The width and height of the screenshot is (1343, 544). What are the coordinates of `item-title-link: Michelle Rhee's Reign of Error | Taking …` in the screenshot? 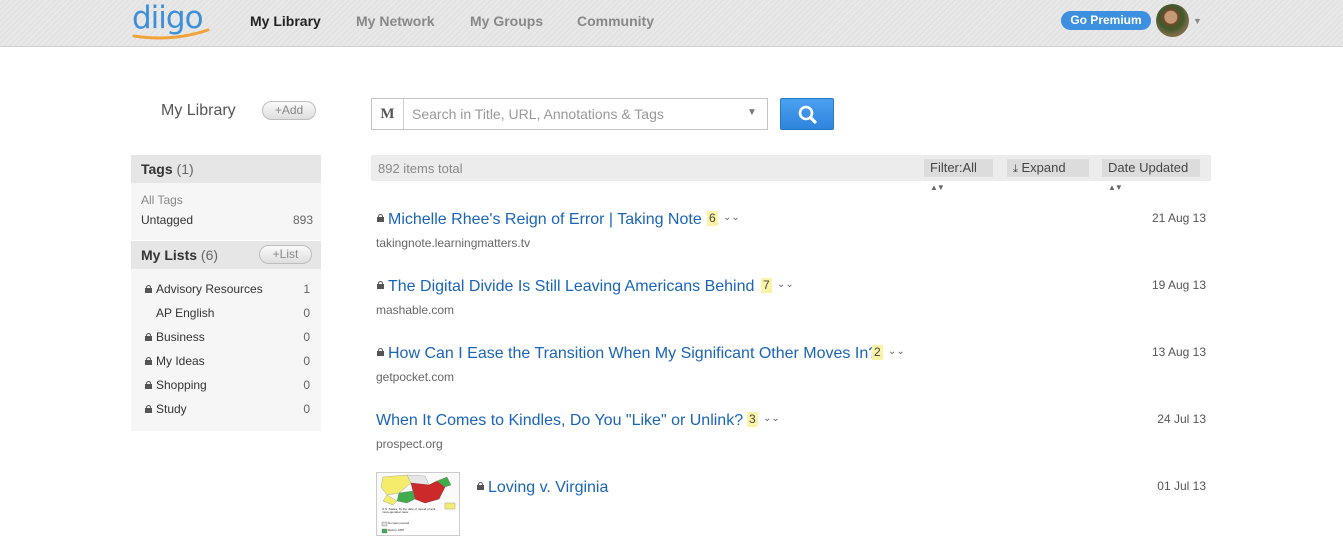 It's located at (545, 220).